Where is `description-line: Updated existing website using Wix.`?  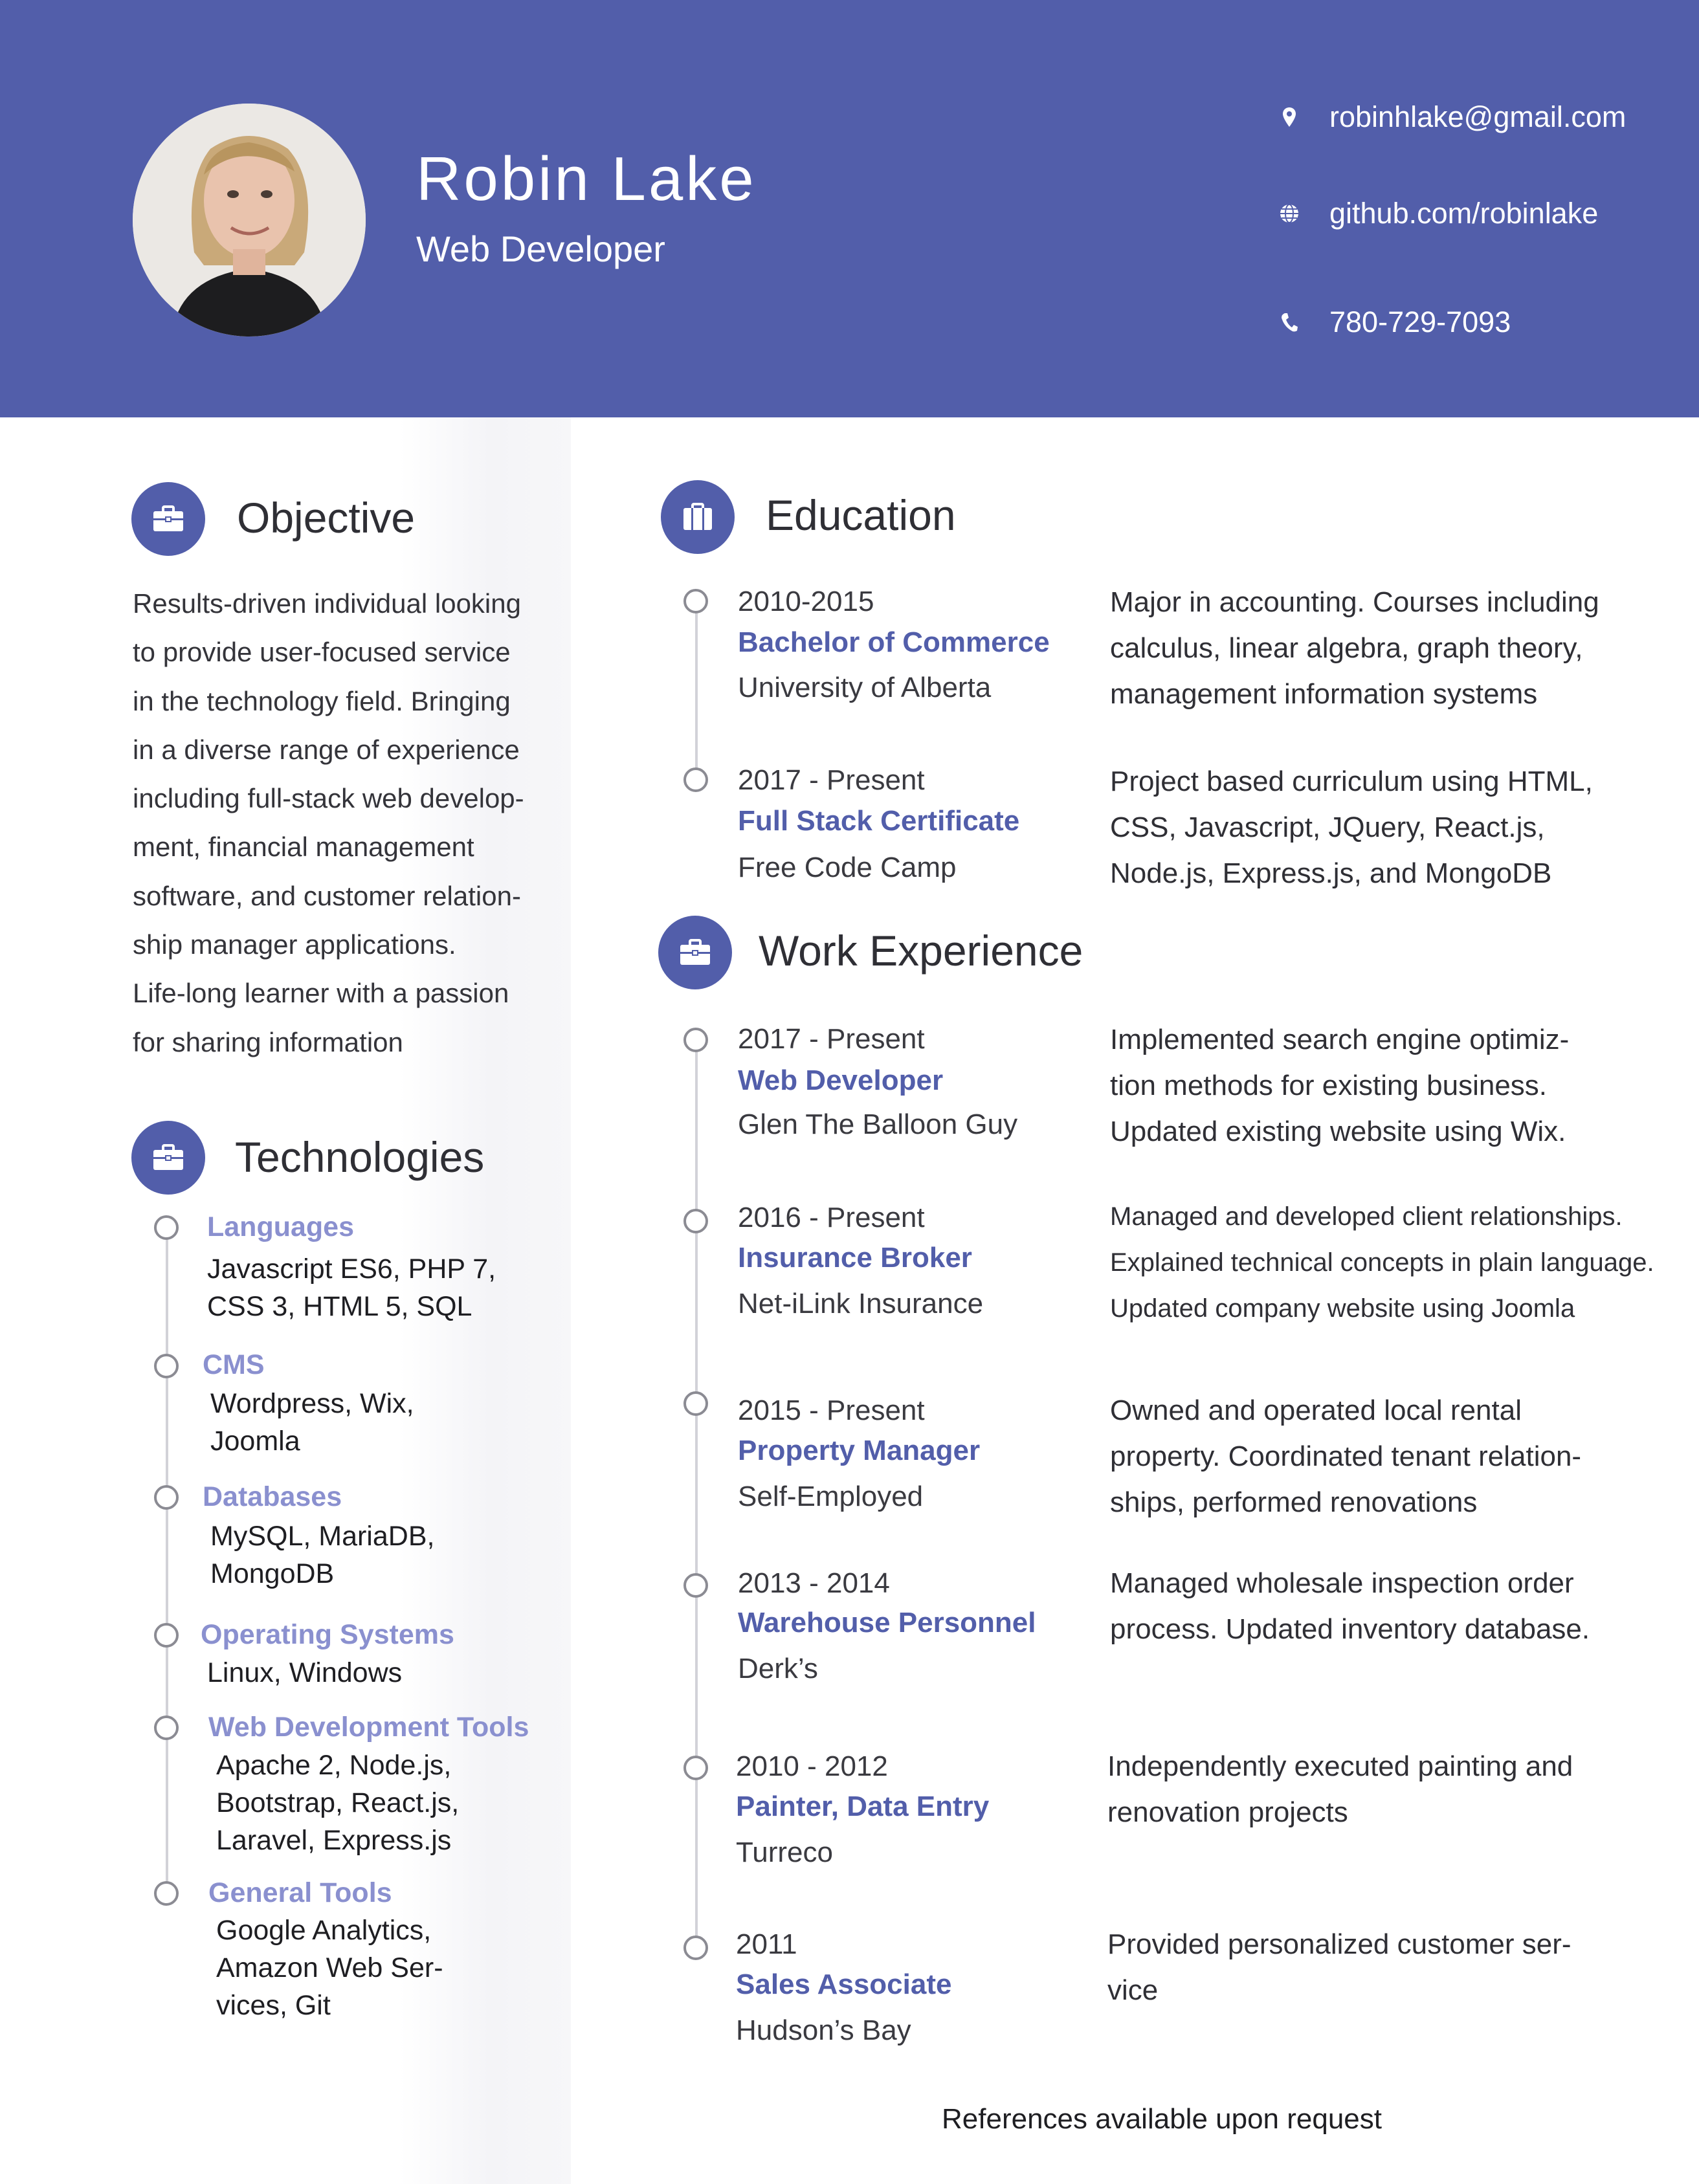
description-line: Updated existing website using Wix. is located at coordinates (1338, 1131).